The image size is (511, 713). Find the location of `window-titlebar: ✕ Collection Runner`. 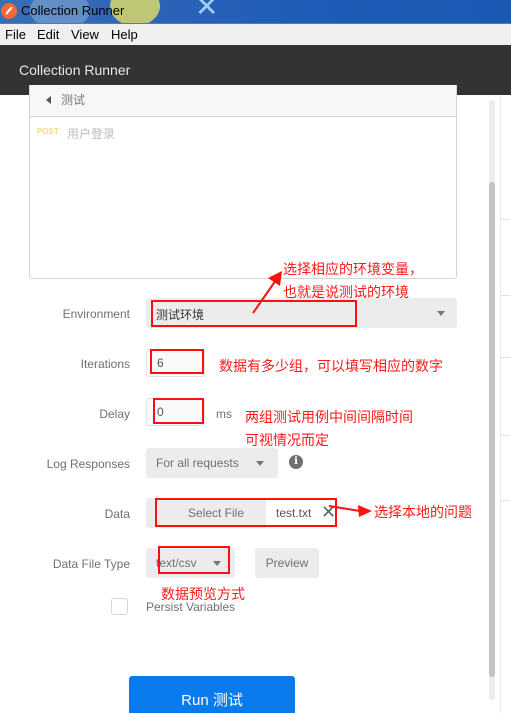

window-titlebar: ✕ Collection Runner is located at coordinates (255, 11).